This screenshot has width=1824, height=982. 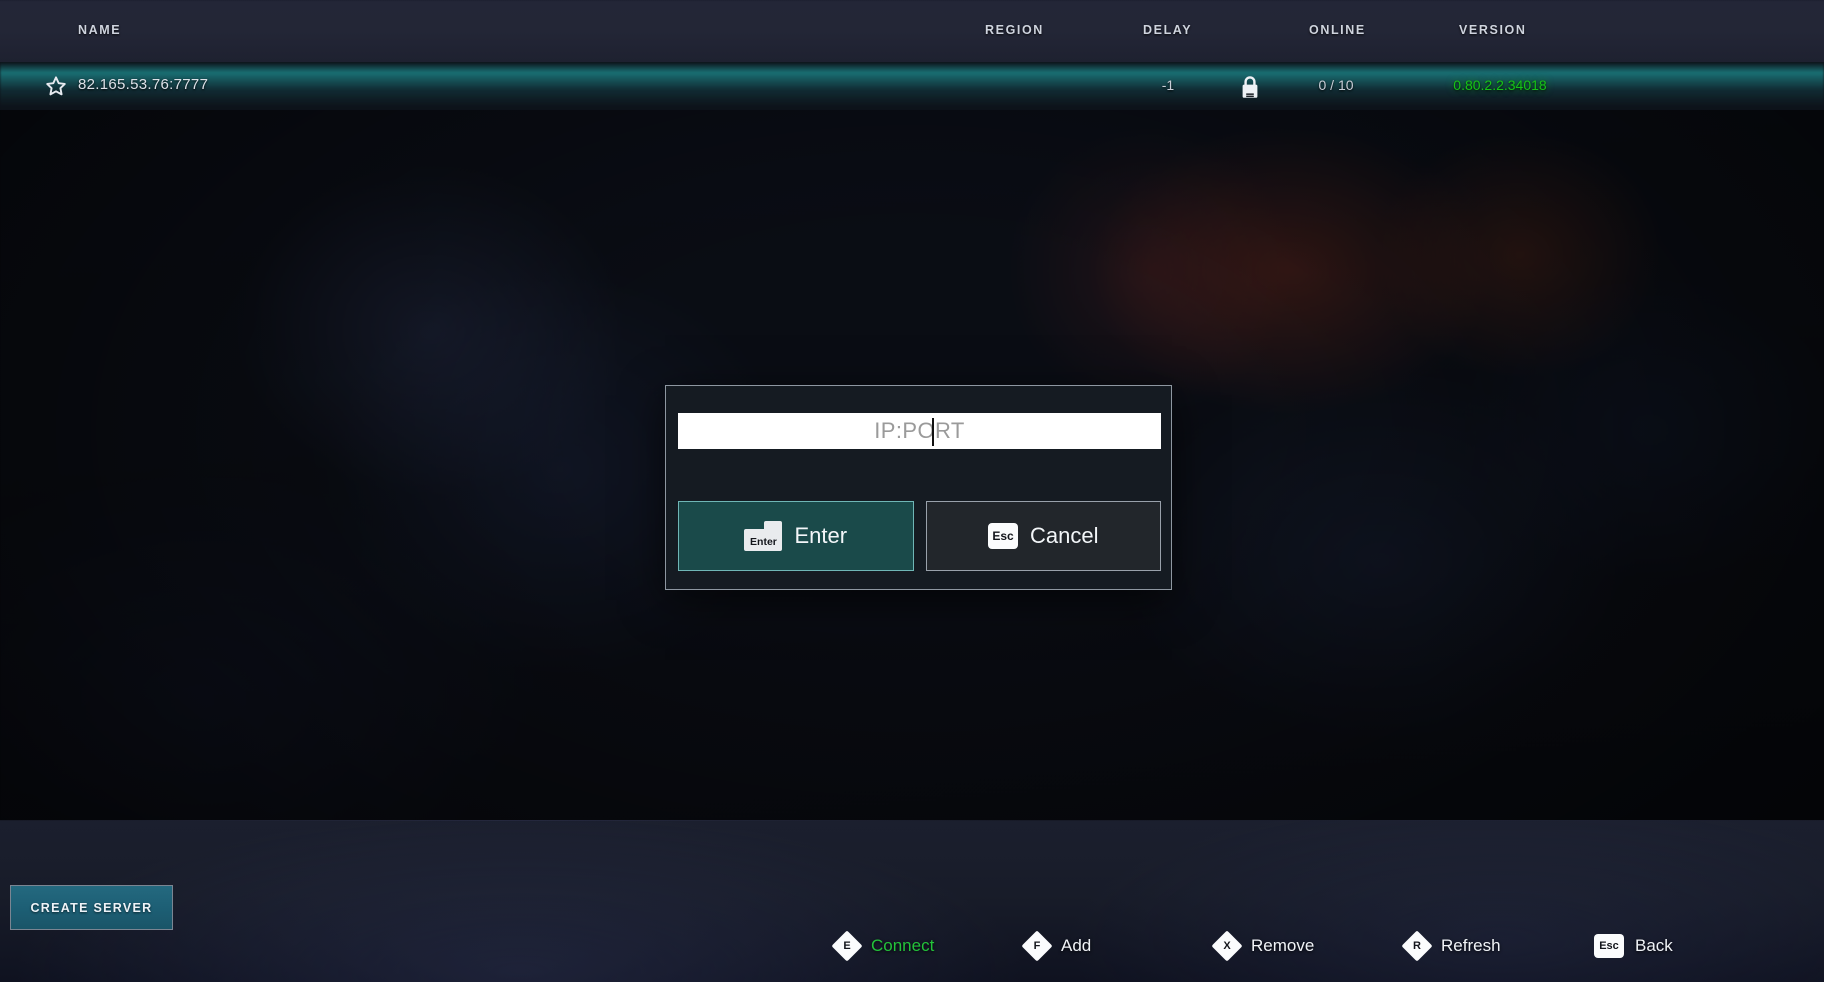 I want to click on enter-button-label: Enter, so click(x=821, y=535).